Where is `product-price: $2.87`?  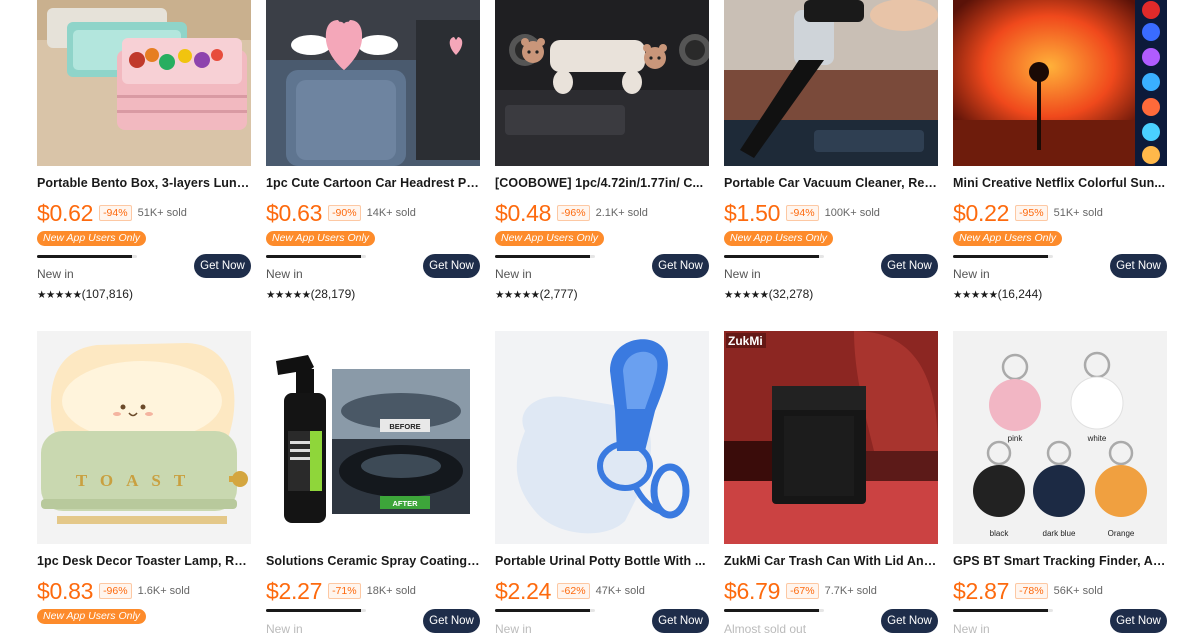
product-price: $2.87 is located at coordinates (981, 590).